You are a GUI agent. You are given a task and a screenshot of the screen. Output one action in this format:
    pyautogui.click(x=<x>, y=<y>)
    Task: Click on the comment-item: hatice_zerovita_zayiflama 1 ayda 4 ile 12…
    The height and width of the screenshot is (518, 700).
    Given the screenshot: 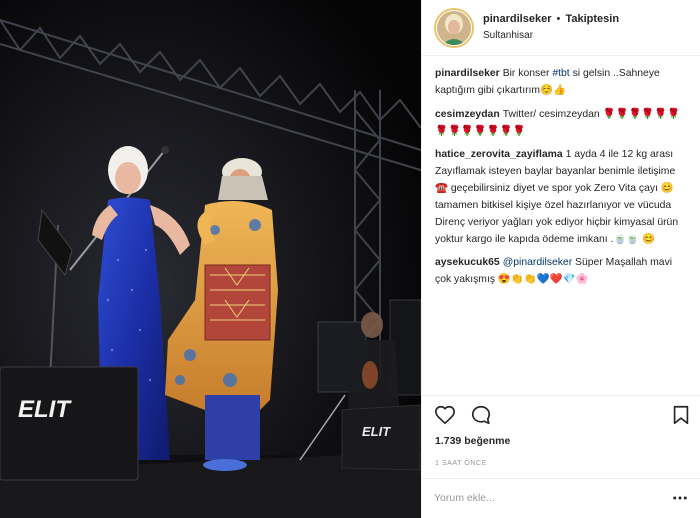 What is the action you would take?
    pyautogui.click(x=561, y=197)
    